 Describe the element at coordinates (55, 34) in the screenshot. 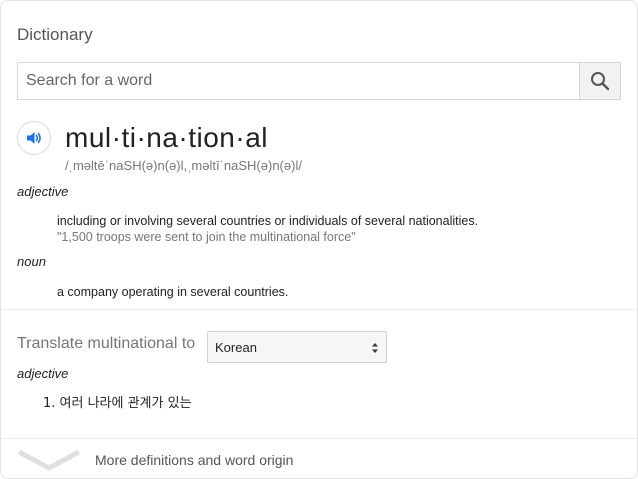

I see `card-title: Dictionary` at that location.